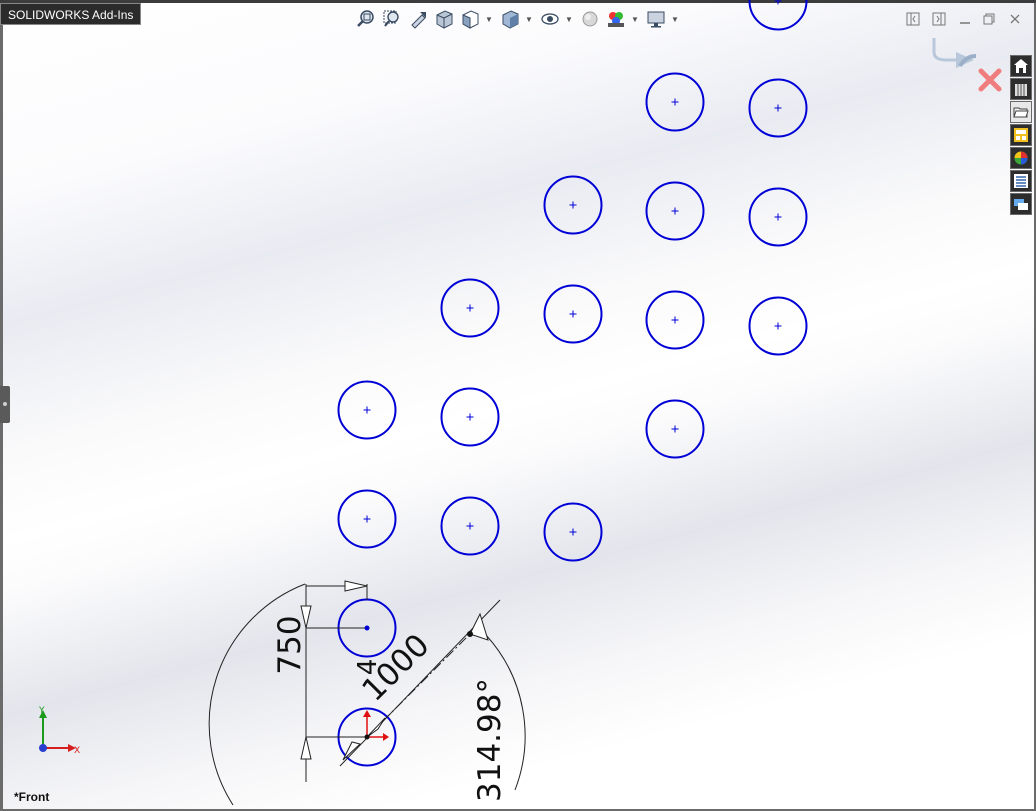  I want to click on view-orientation-label: *Front, so click(32, 797).